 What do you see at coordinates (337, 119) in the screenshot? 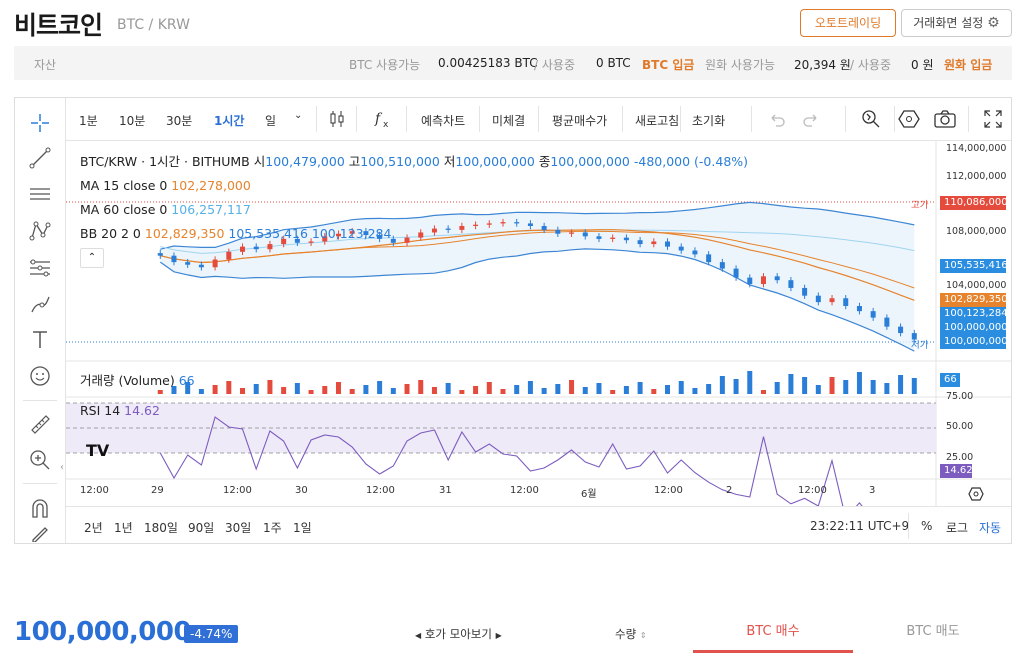
I see `candle-type-icon` at bounding box center [337, 119].